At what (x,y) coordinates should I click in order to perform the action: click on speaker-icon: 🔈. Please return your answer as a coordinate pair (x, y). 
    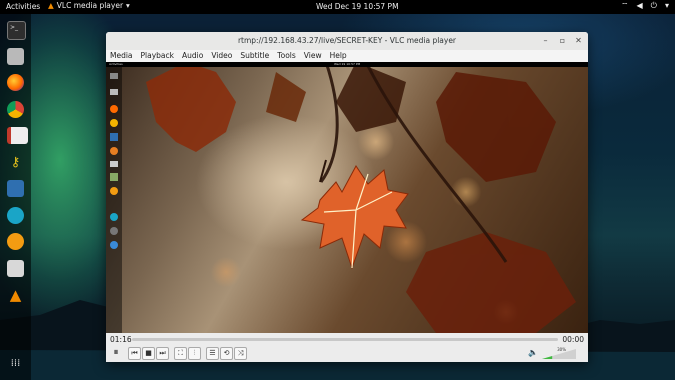
    Looking at the image, I should click on (533, 352).